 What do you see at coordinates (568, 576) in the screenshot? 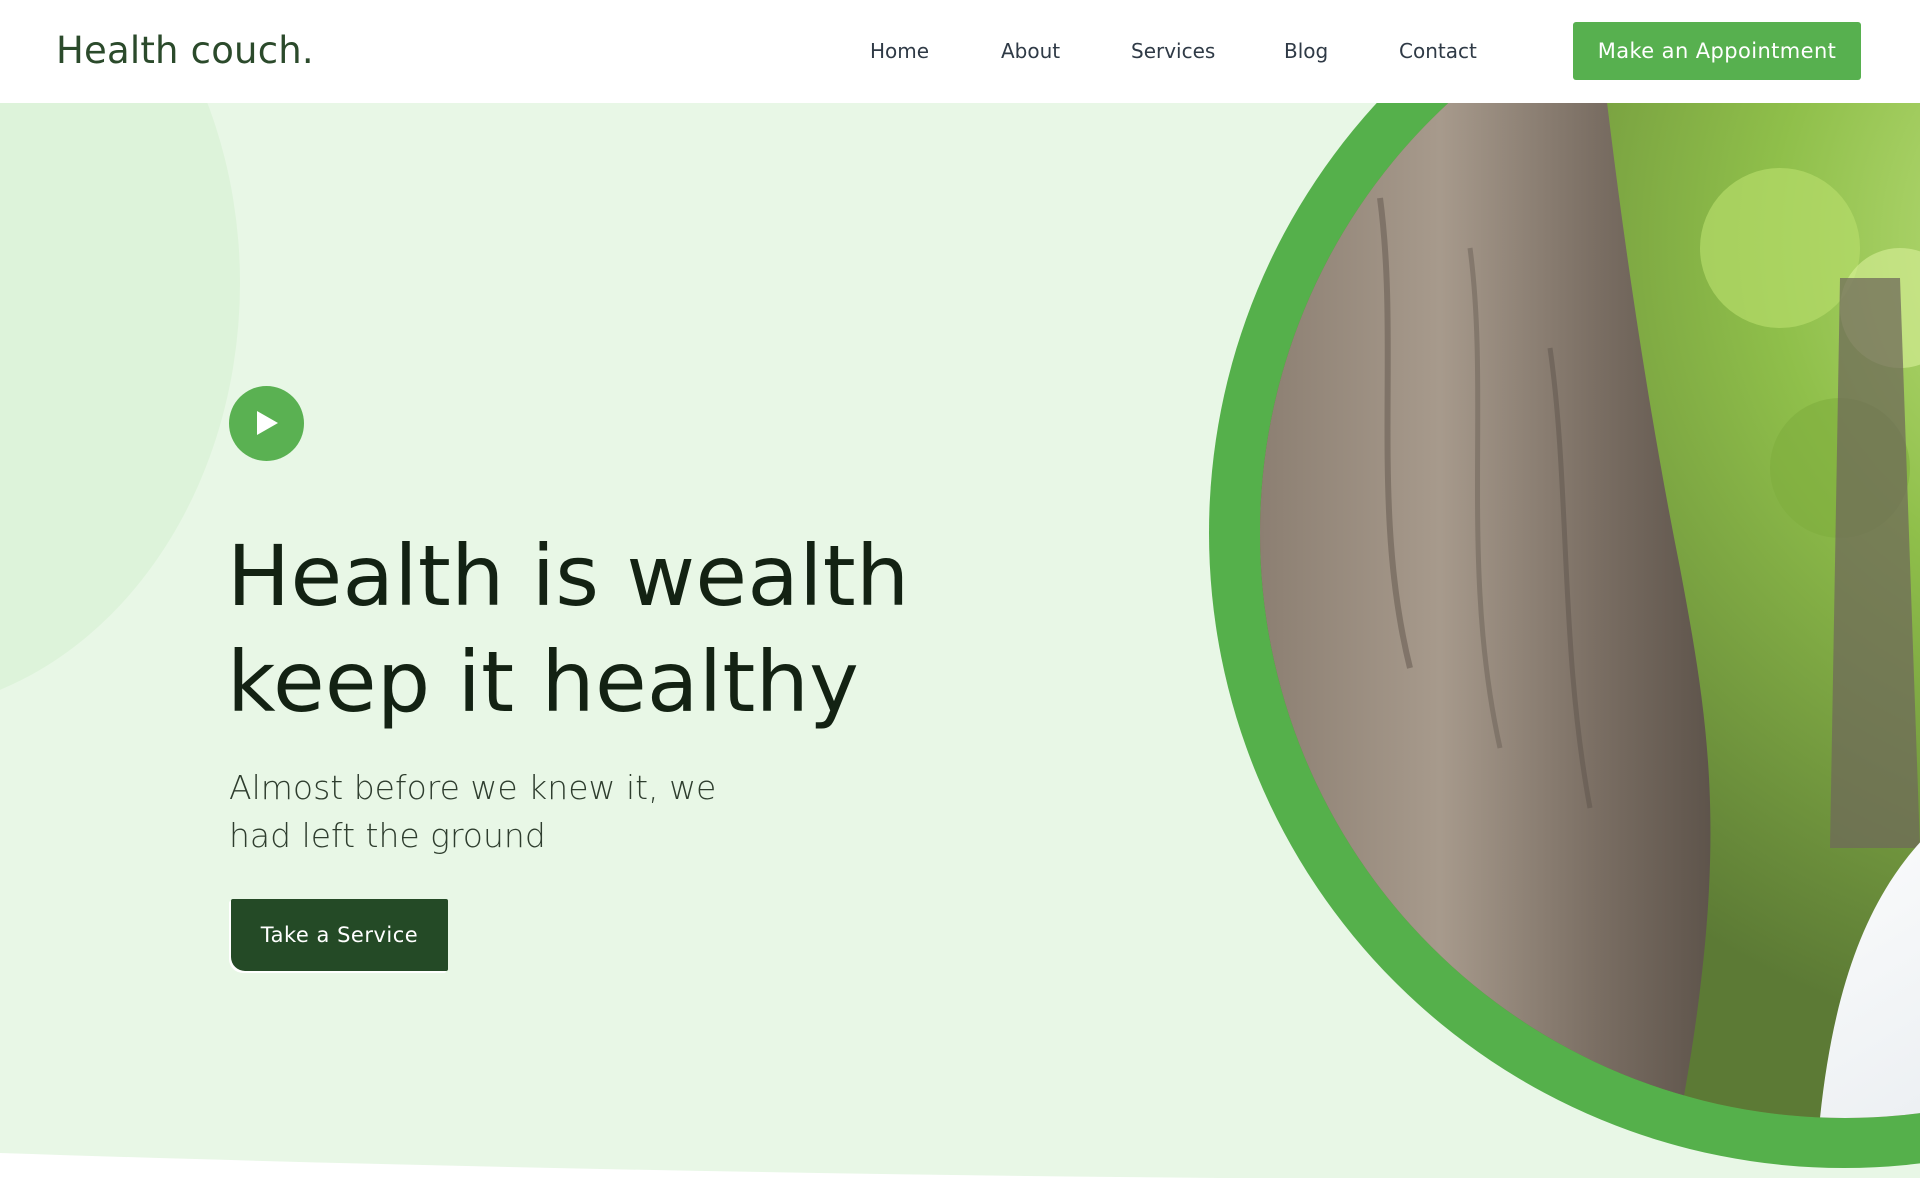
I see `hero-headline-line-1: Health is wealth` at bounding box center [568, 576].